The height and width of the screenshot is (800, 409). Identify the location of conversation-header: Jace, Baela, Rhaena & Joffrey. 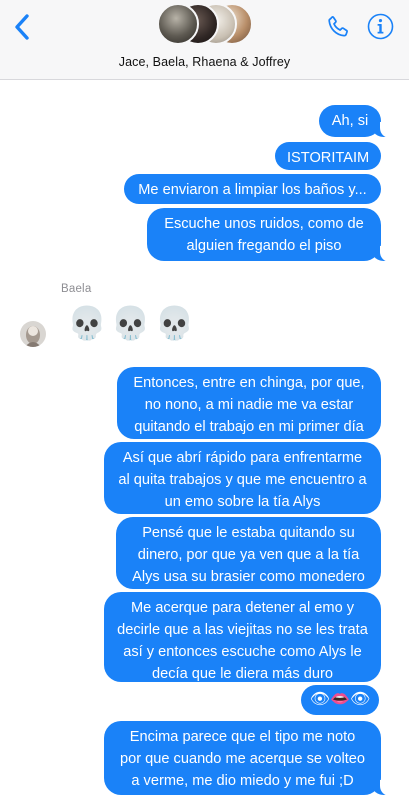
(204, 40).